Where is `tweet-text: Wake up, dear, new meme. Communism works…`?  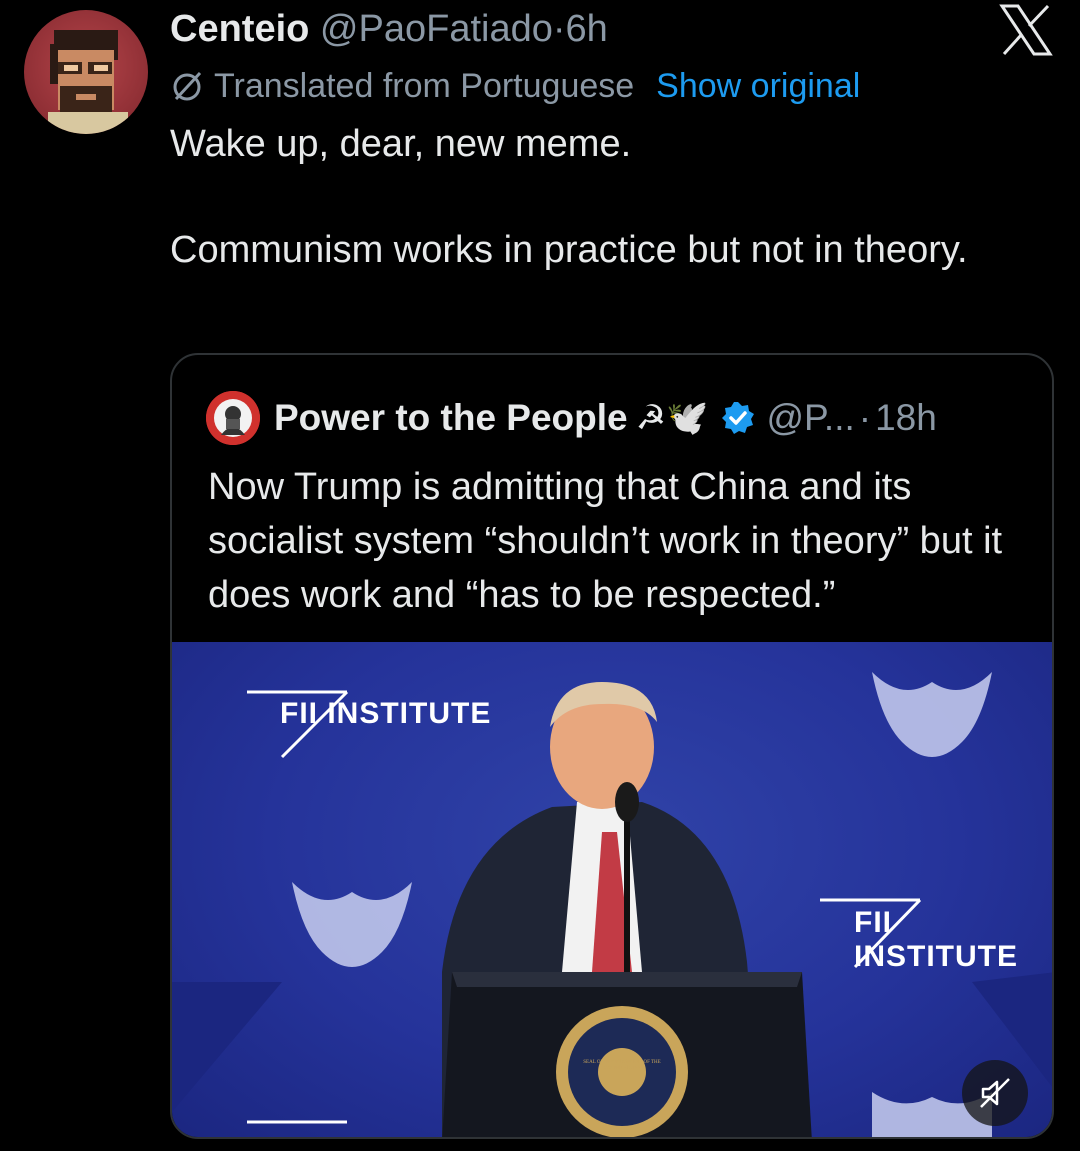
tweet-text: Wake up, dear, new meme. Communism works… is located at coordinates (600, 197).